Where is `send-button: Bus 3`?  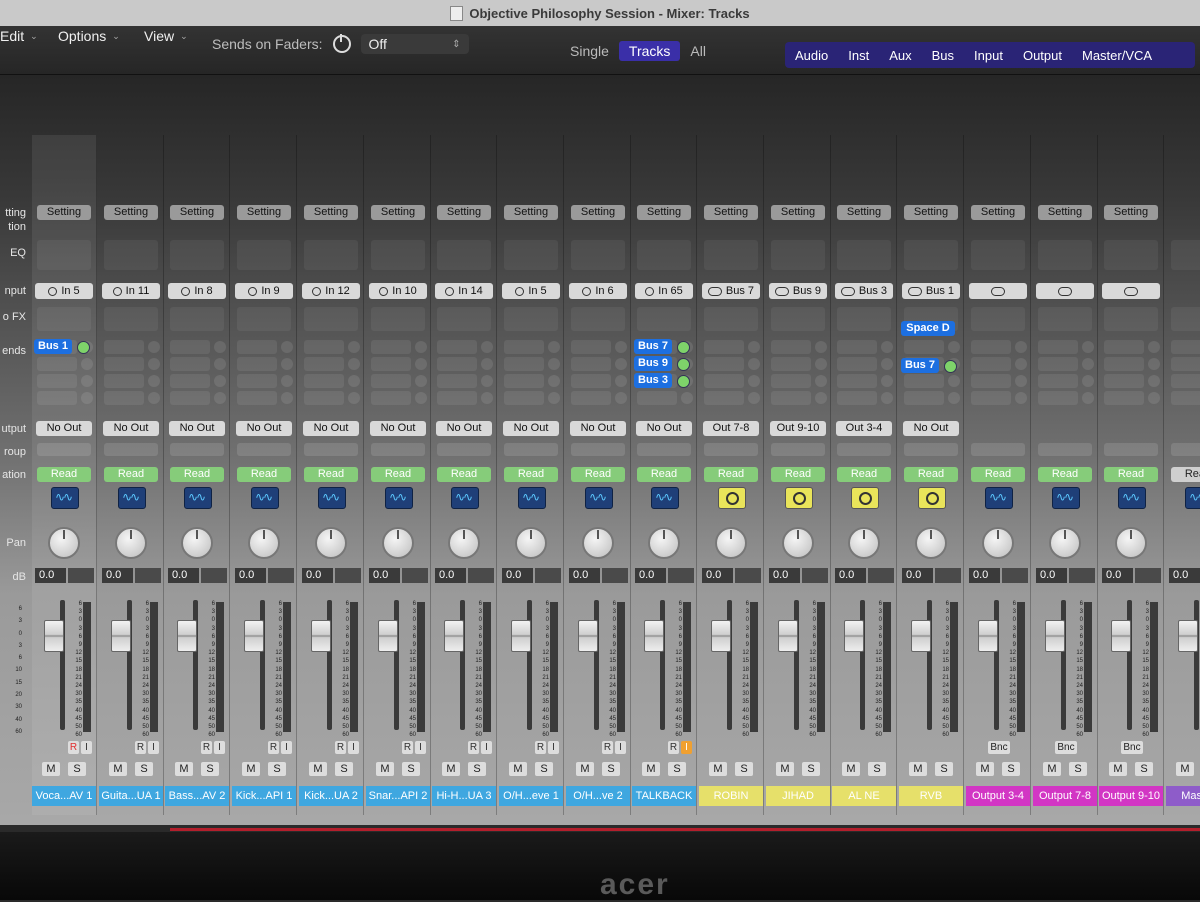
send-button: Bus 3 is located at coordinates (653, 380).